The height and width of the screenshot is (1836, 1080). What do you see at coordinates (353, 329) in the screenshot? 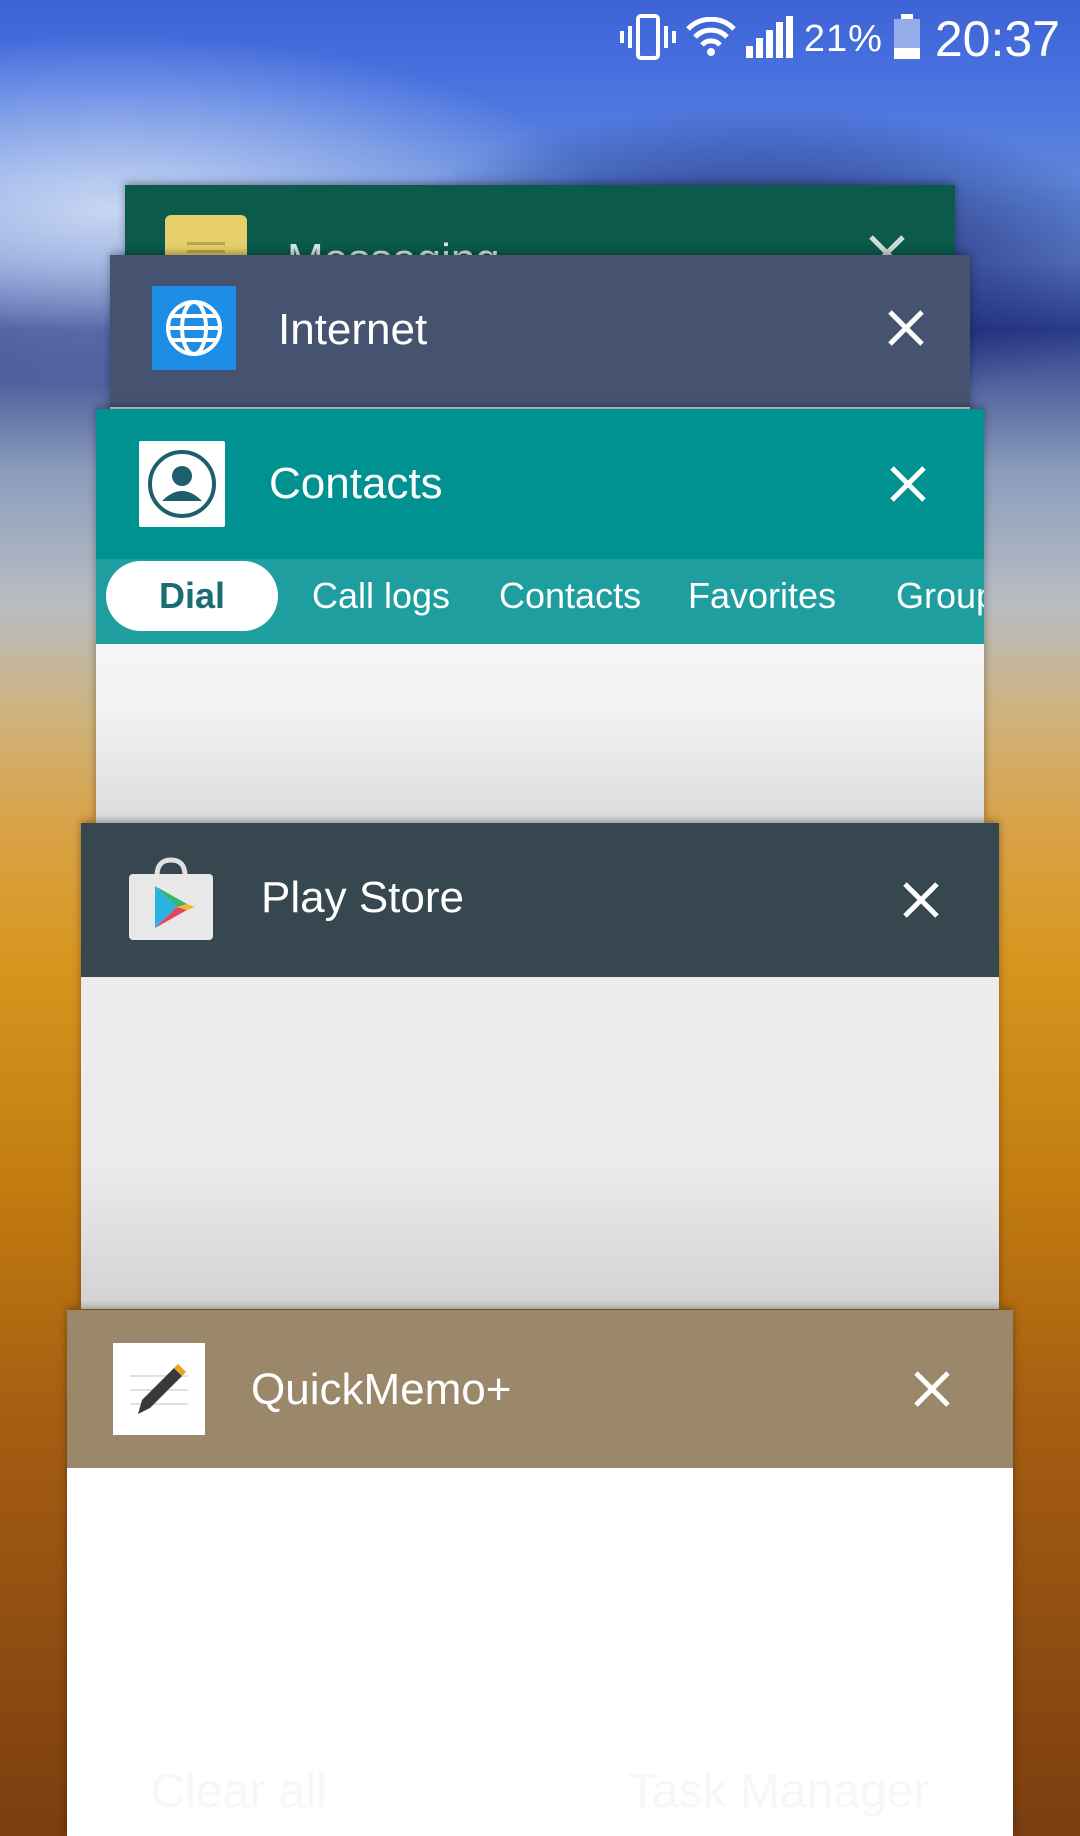
I see `card-title-internet: Internet` at bounding box center [353, 329].